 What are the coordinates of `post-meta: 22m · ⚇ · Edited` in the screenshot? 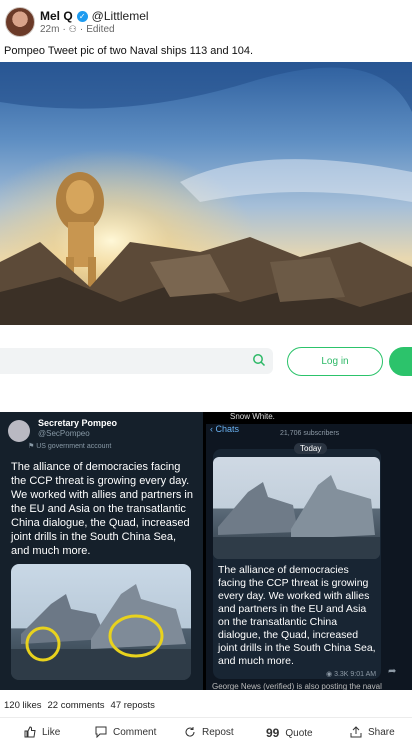 It's located at (77, 29).